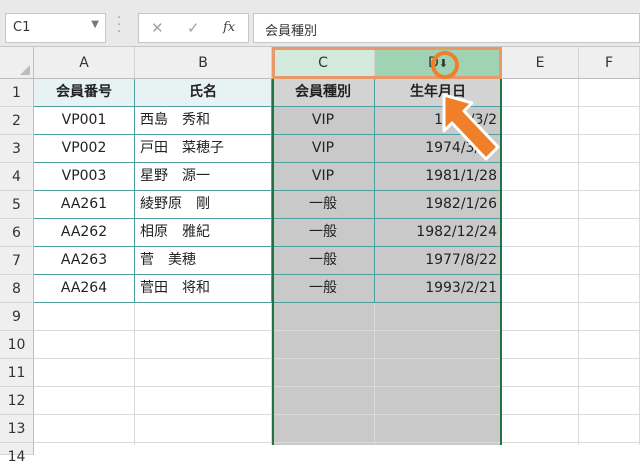 This screenshot has height=471, width=640. Describe the element at coordinates (17, 345) in the screenshot. I see `row-header-10: 10` at that location.